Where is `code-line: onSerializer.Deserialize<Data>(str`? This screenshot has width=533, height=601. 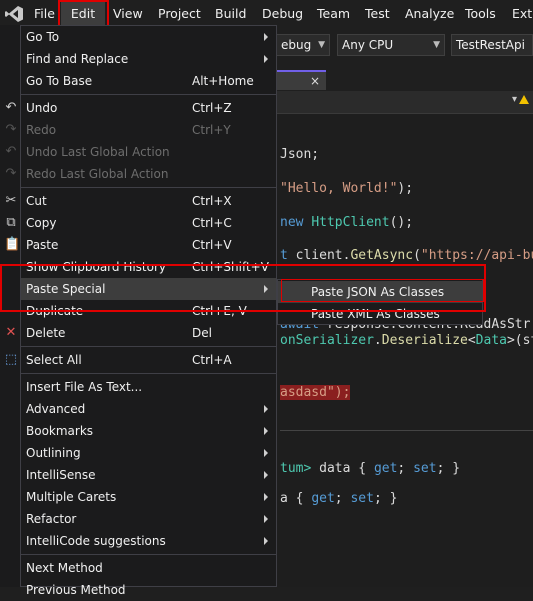
code-line: onSerializer.Deserialize<Data>(str is located at coordinates (406, 340).